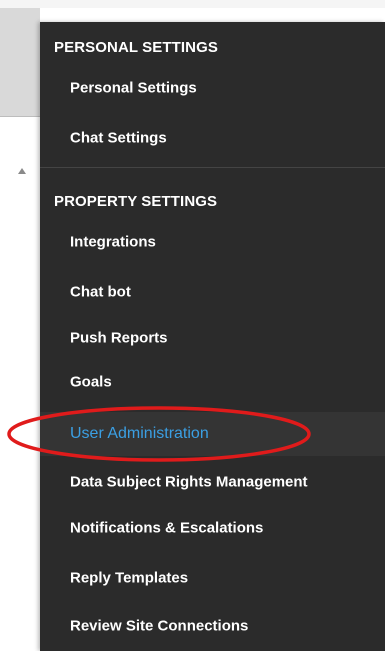 The image size is (385, 651). What do you see at coordinates (129, 578) in the screenshot?
I see `menu-item-label: Reply Templates` at bounding box center [129, 578].